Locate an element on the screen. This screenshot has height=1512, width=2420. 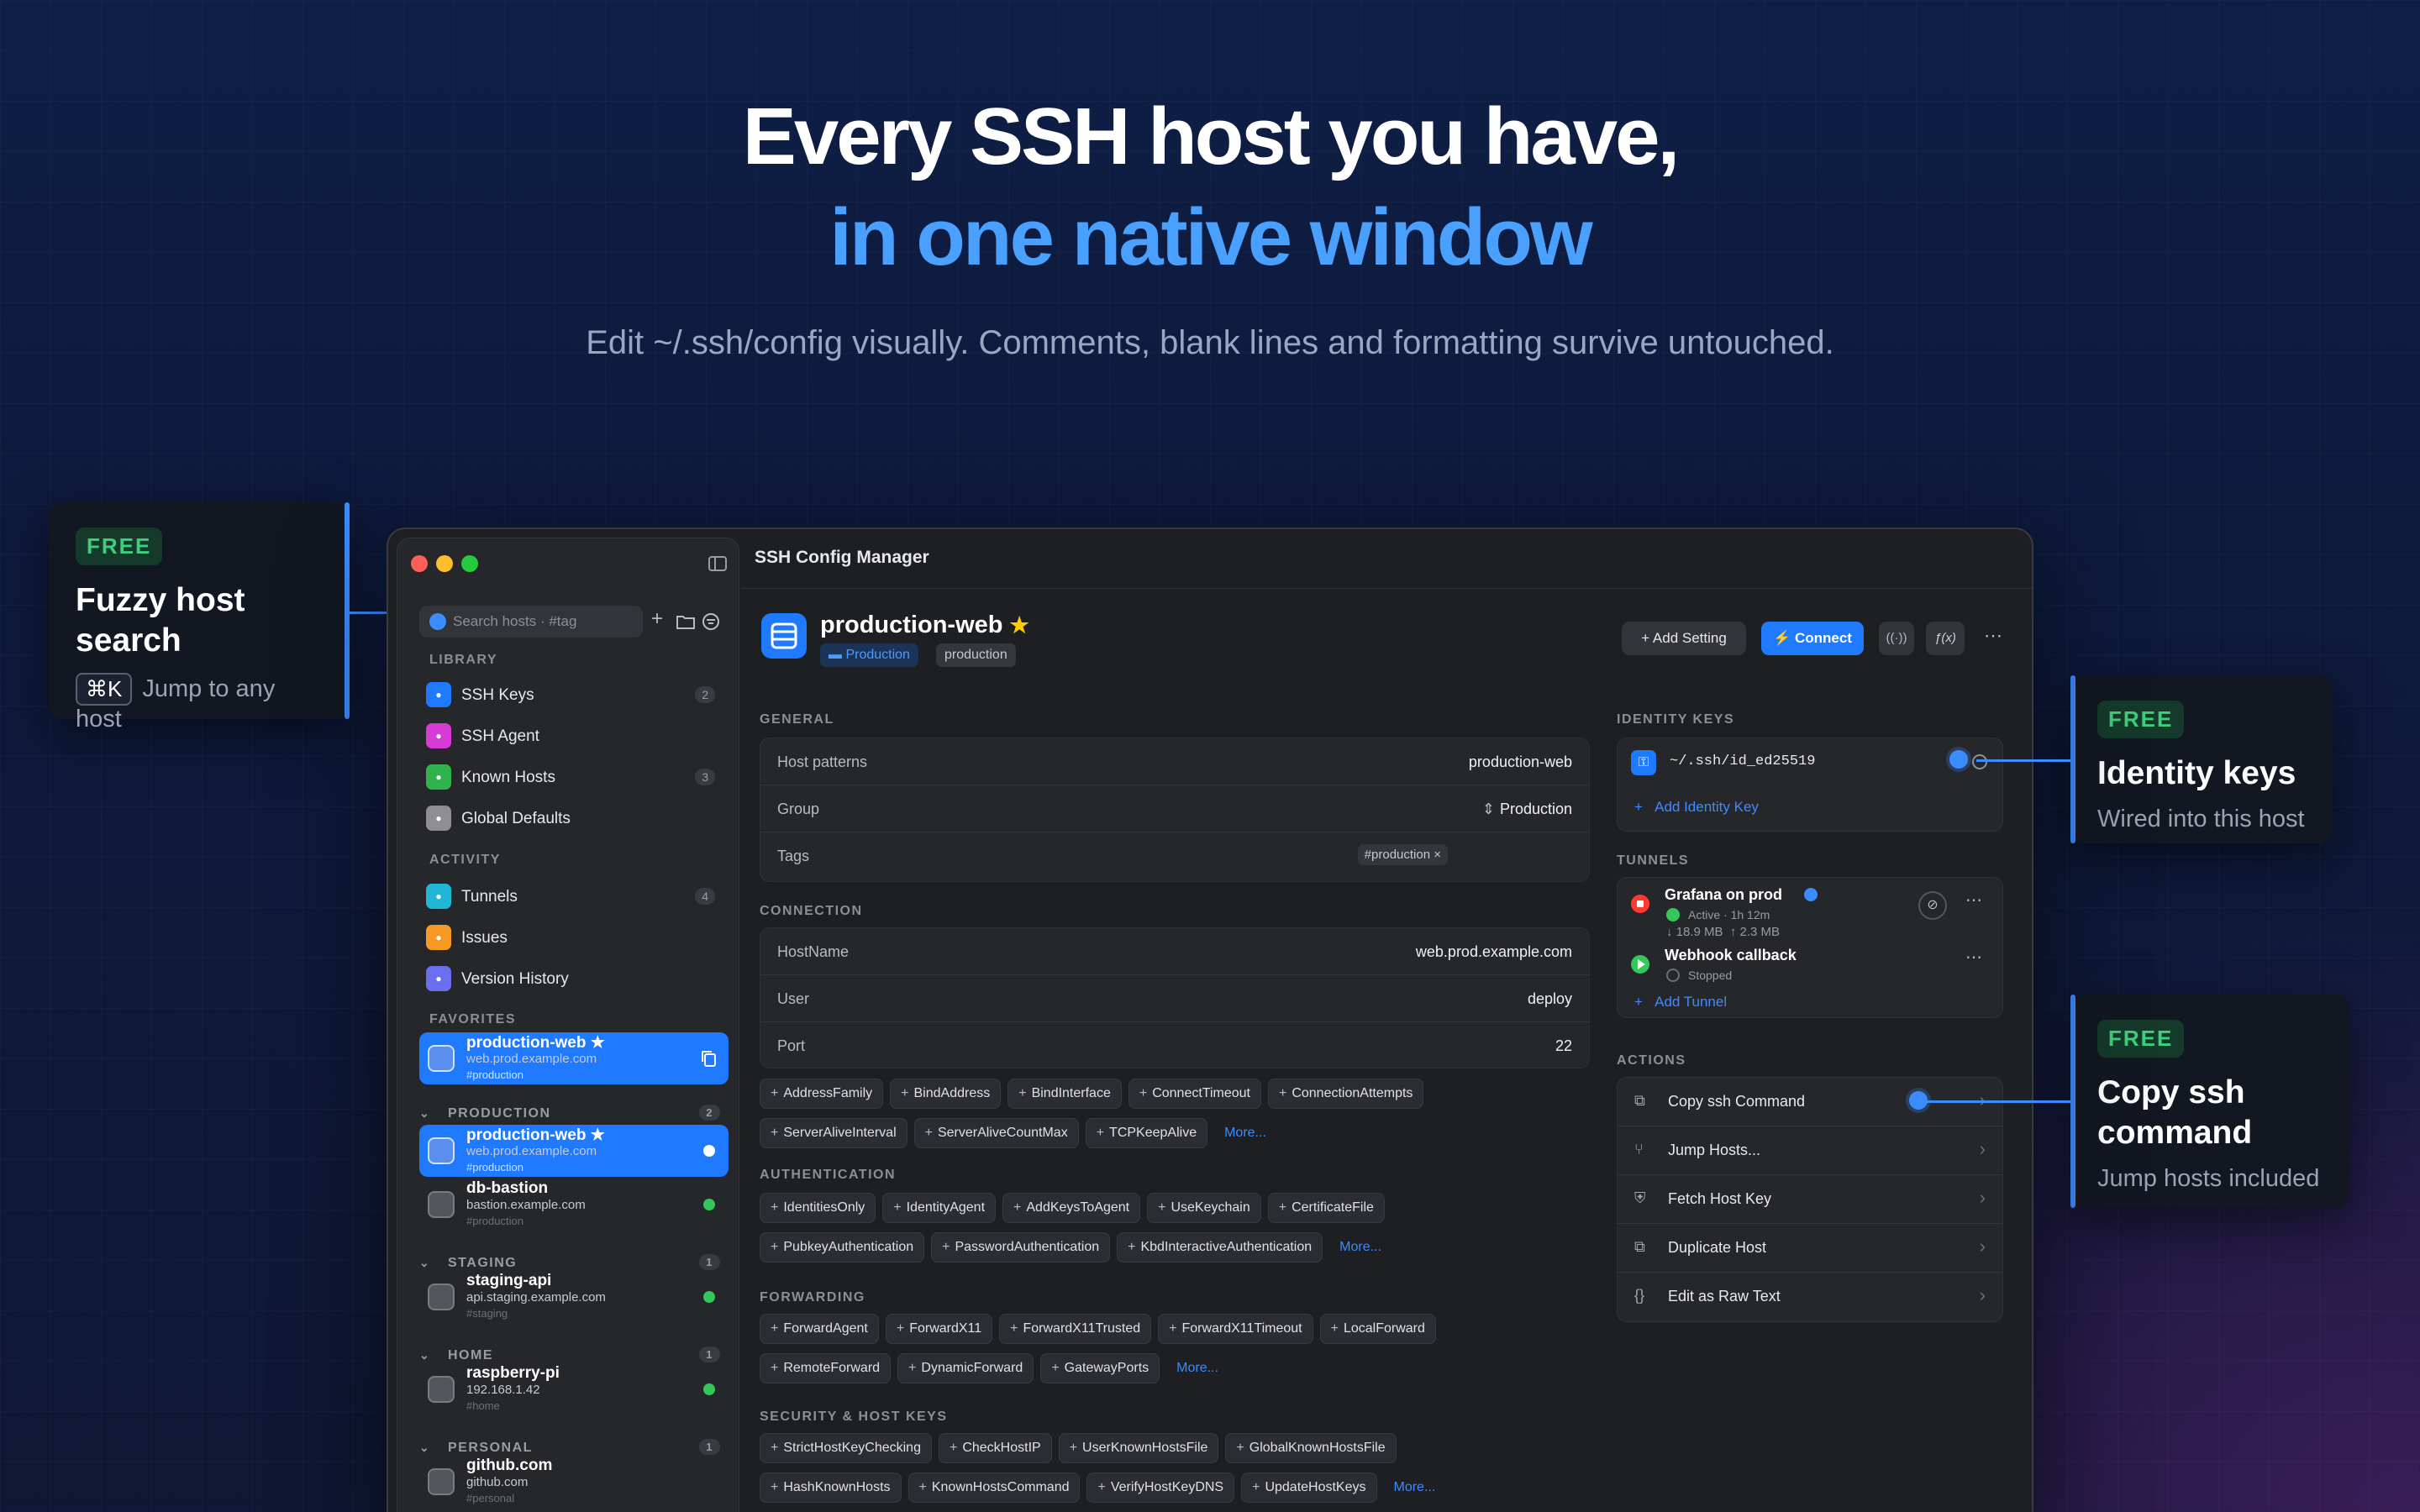
add-option-verifyhostkeydns: + VerifyHostKeyDNS is located at coordinates (1161, 1488).